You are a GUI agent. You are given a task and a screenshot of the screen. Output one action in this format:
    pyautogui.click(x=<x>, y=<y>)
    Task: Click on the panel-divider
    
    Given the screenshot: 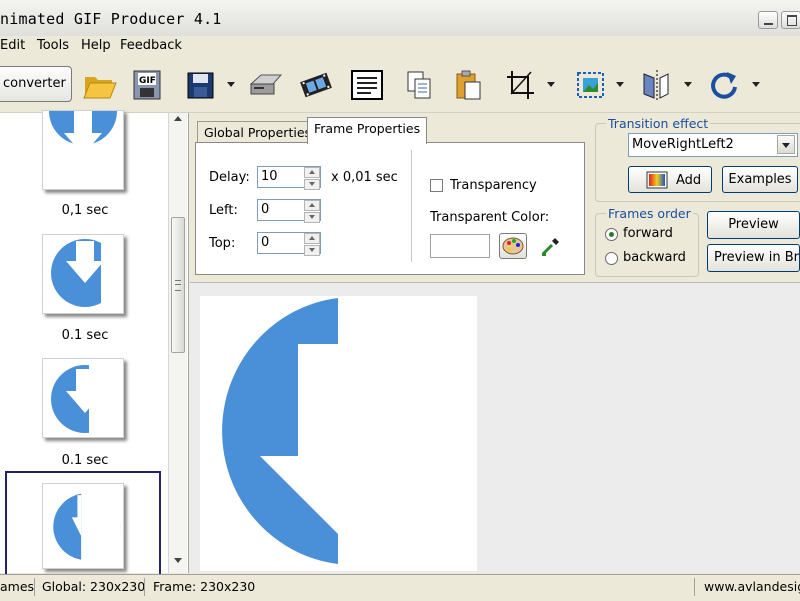 What is the action you would take?
    pyautogui.click(x=411, y=206)
    